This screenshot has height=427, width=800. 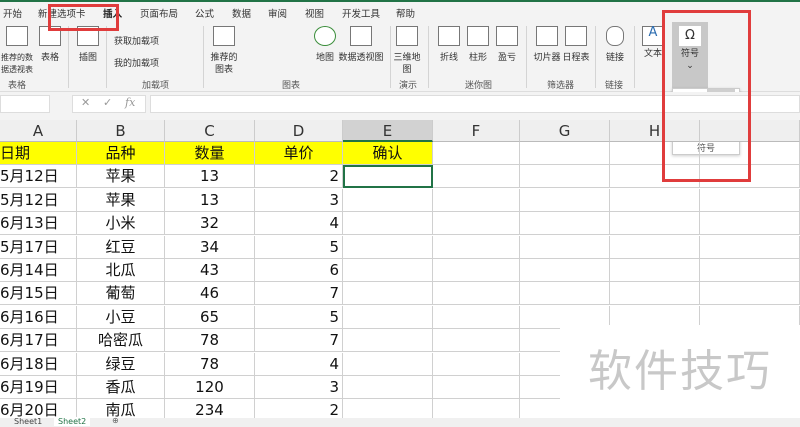 What do you see at coordinates (136, 62) in the screenshot?
I see `my-addins-button: 我的加载项` at bounding box center [136, 62].